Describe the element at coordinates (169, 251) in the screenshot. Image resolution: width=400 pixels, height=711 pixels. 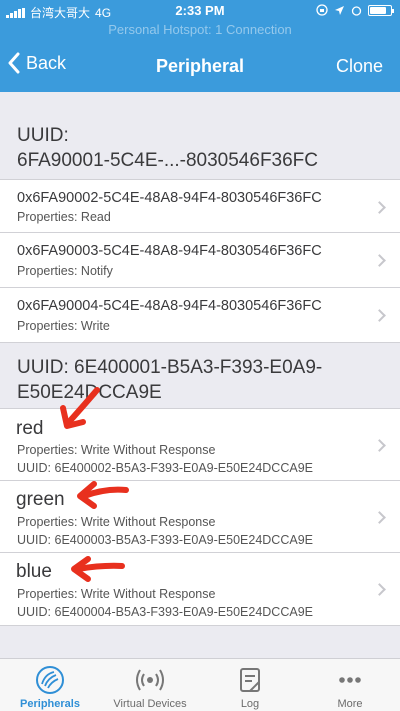
I see `characteristic-uuid: 0x6FA90003-5C4E-48A8-94F4-8030546F36FC` at that location.